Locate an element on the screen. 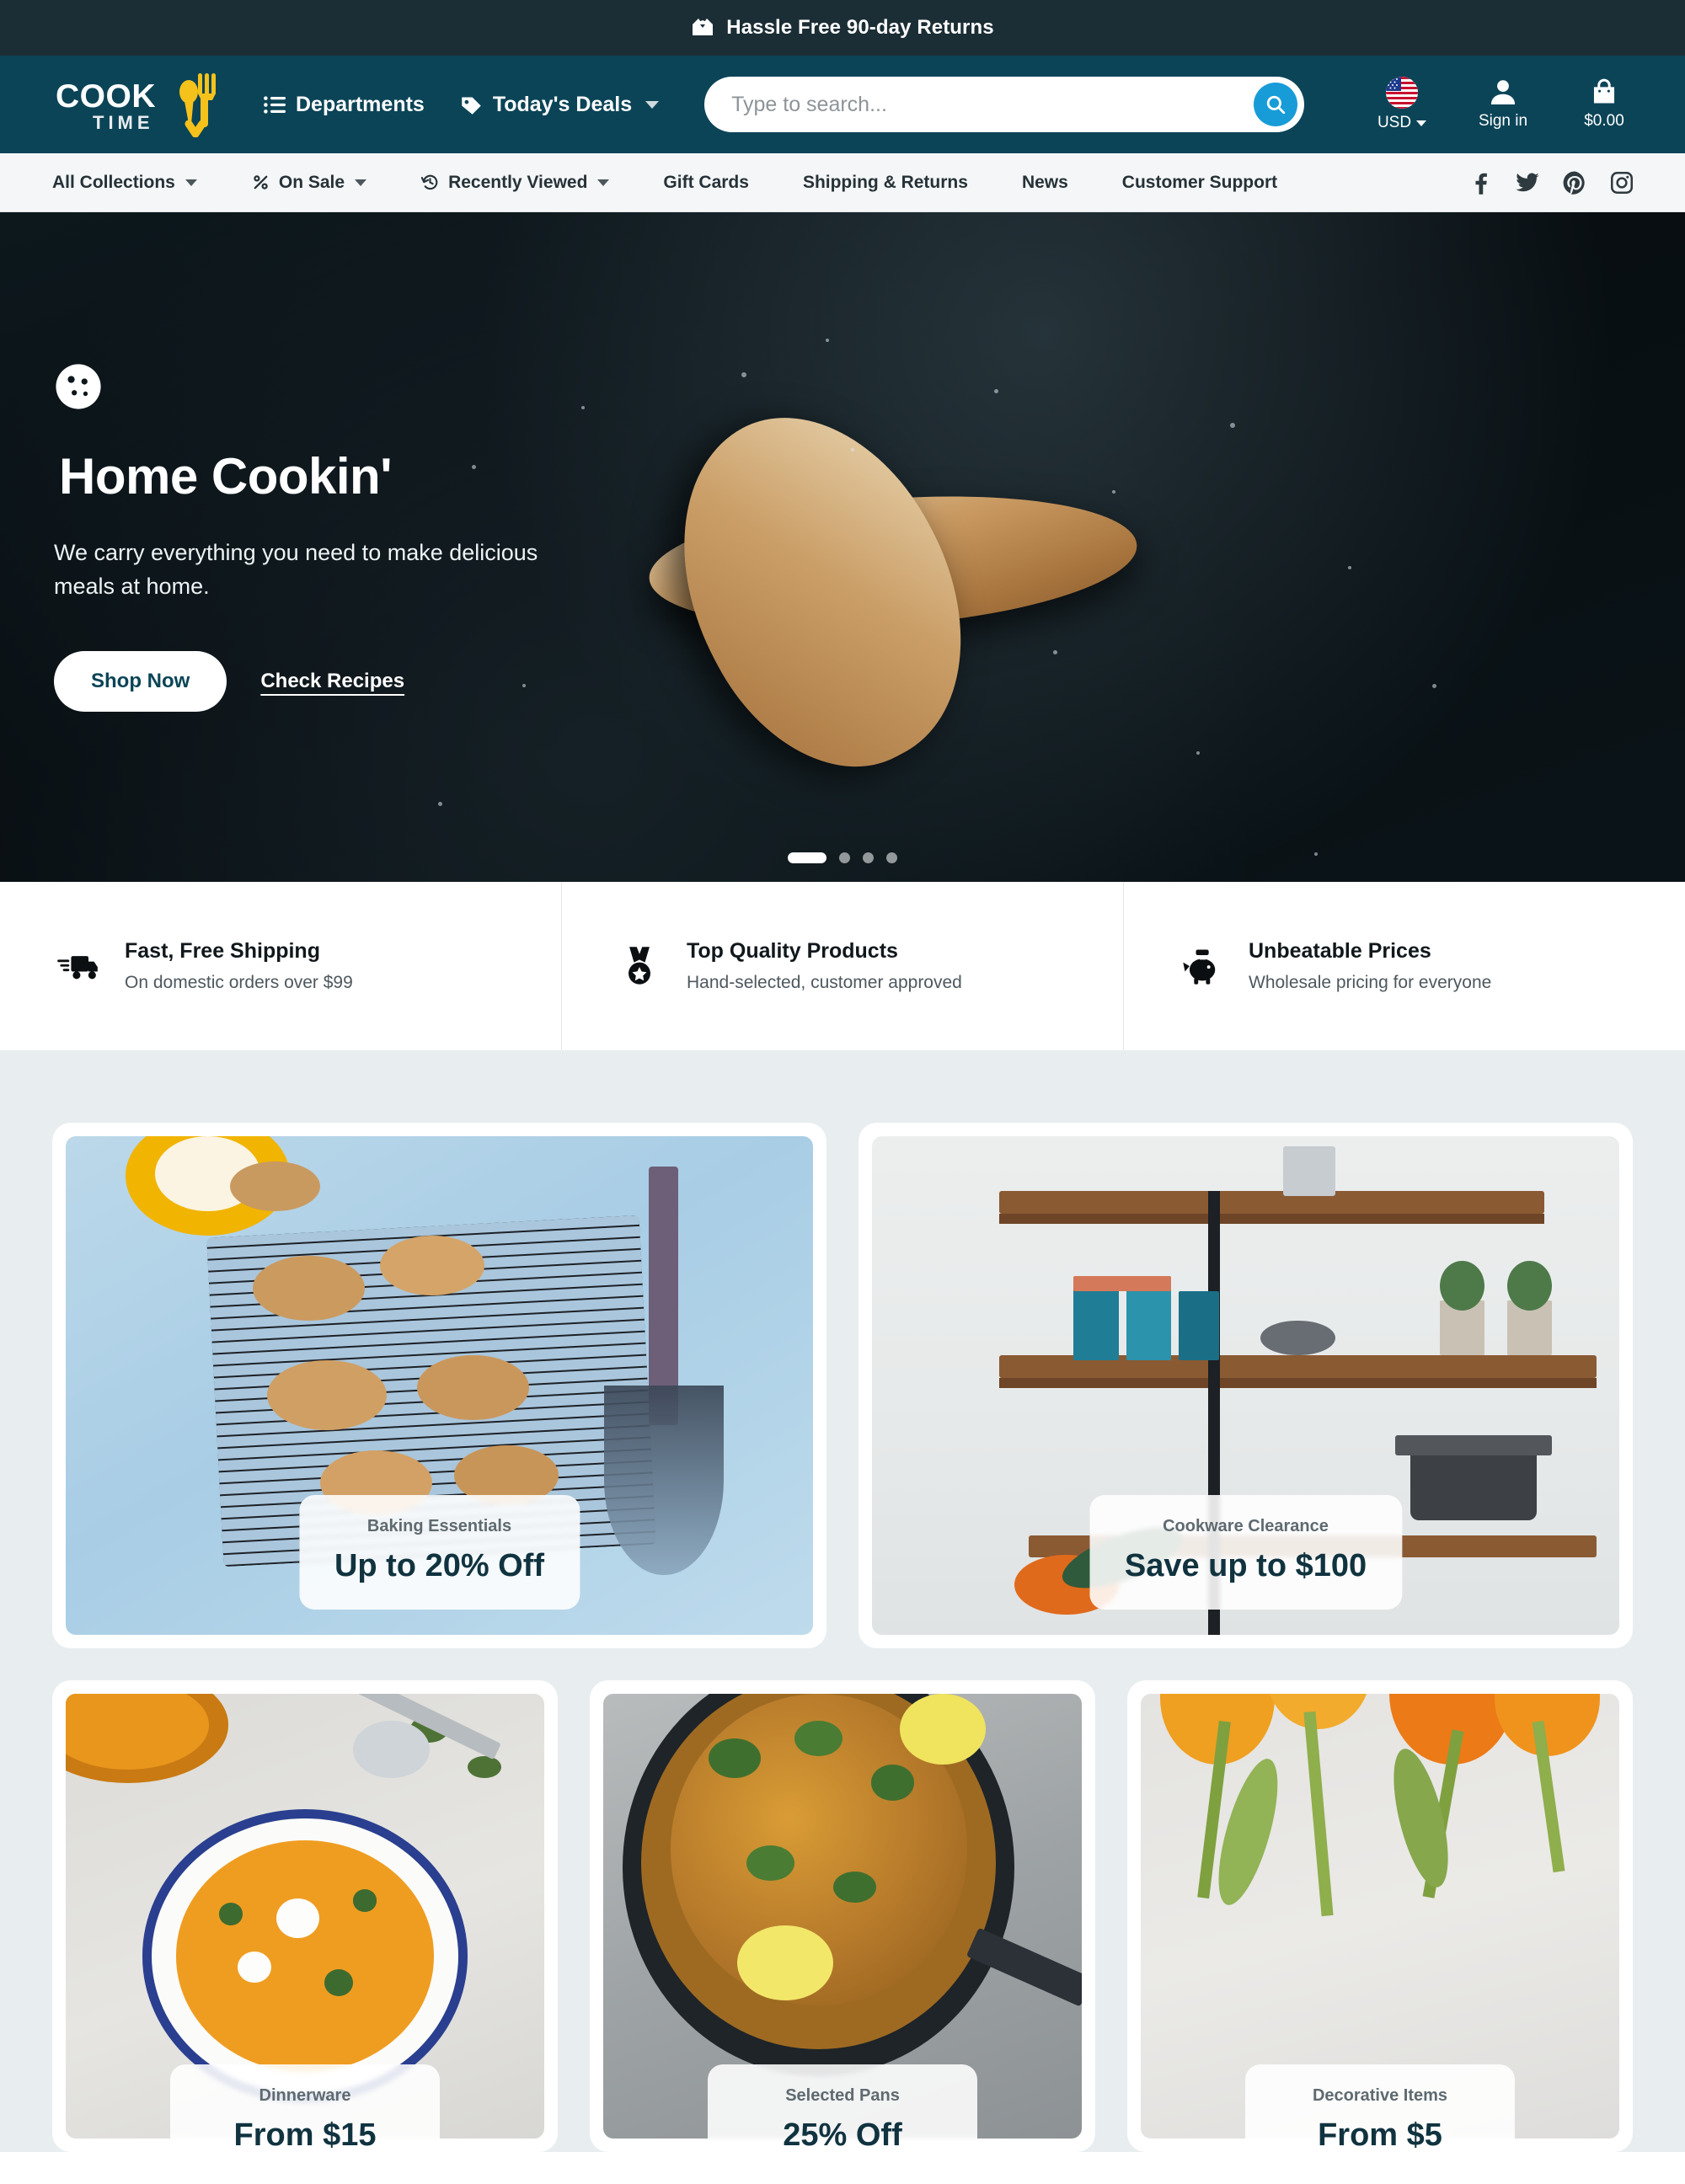 The width and height of the screenshot is (1685, 2184). carousel-indicators is located at coordinates (842, 857).